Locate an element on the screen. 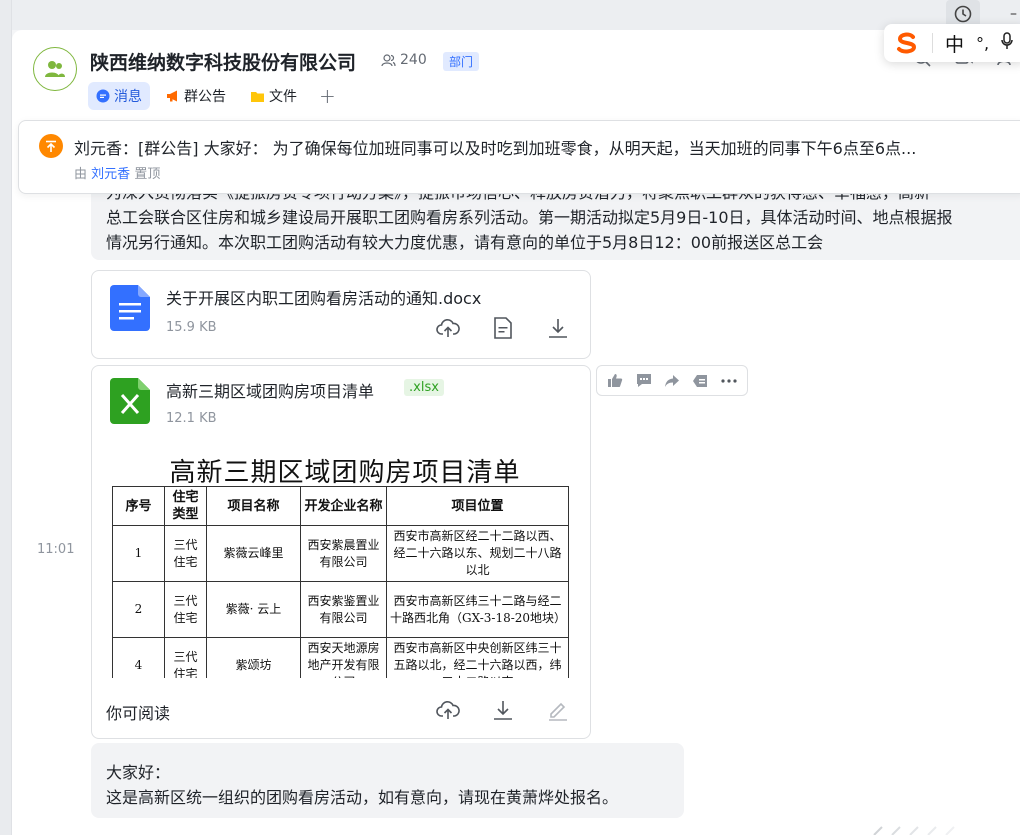 Image resolution: width=1020 pixels, height=835 pixels. xlsx-file-name: 高新三期区域团购房项目清单 is located at coordinates (270, 390).